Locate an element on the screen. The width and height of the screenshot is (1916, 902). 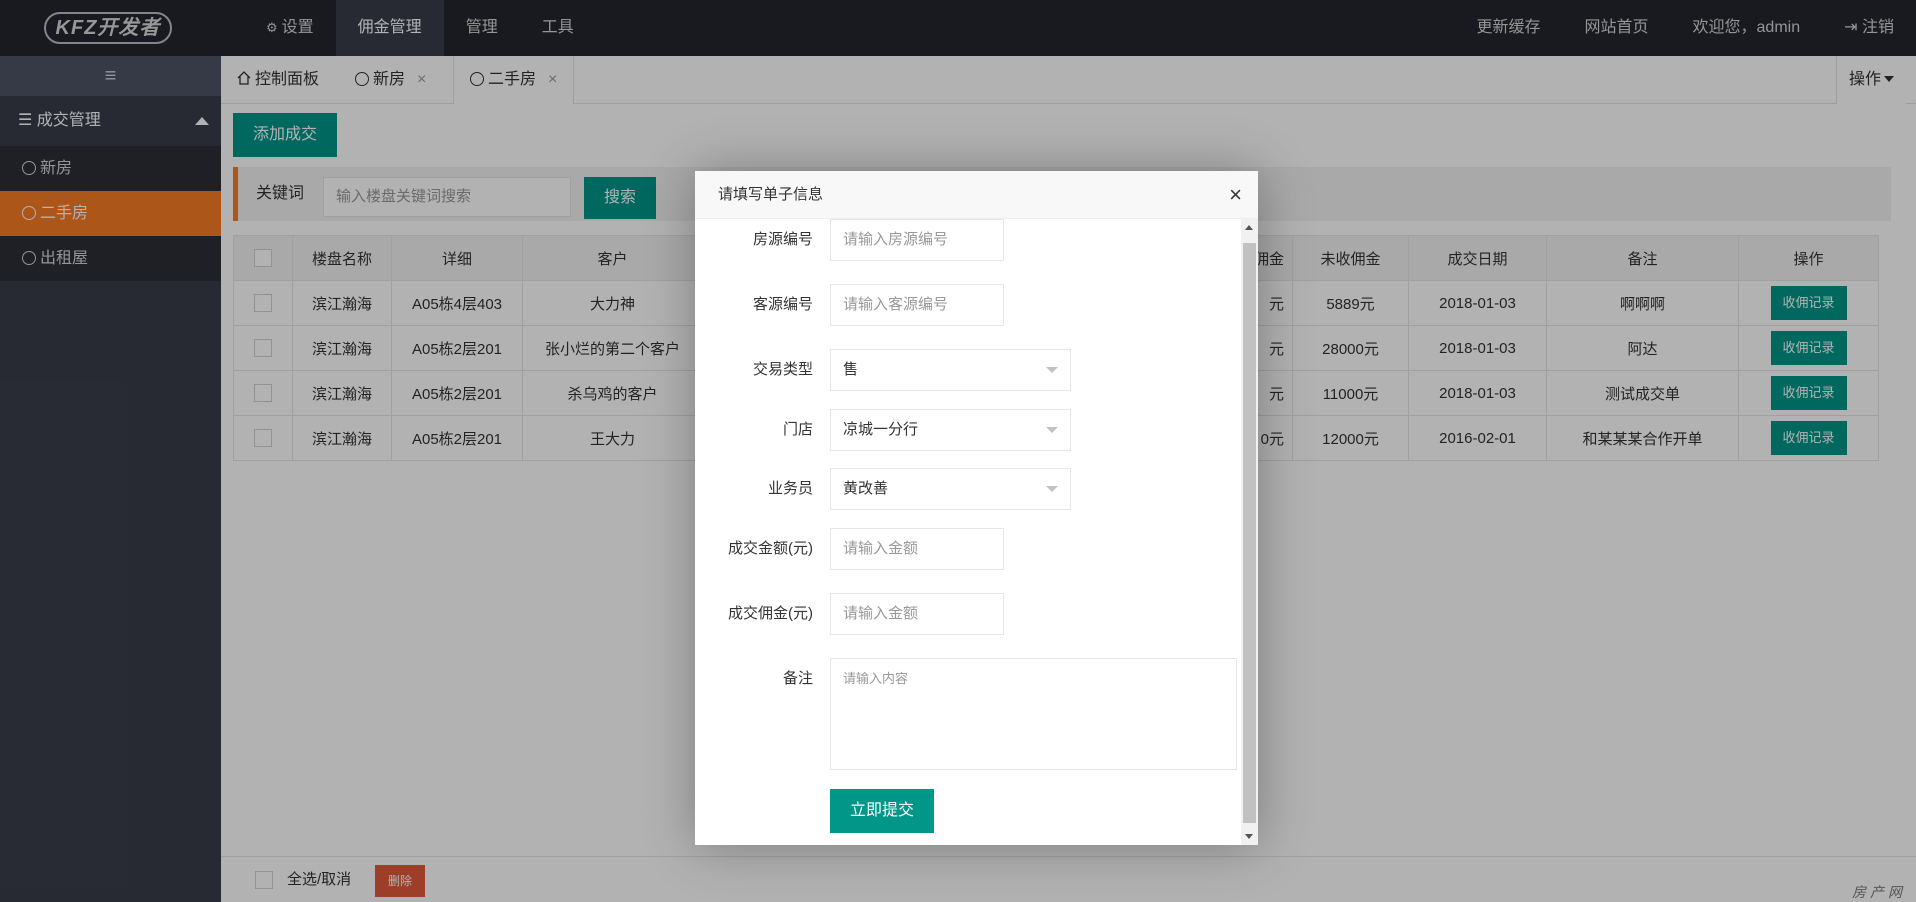
store-select: 凉城一分行 is located at coordinates (950, 430).